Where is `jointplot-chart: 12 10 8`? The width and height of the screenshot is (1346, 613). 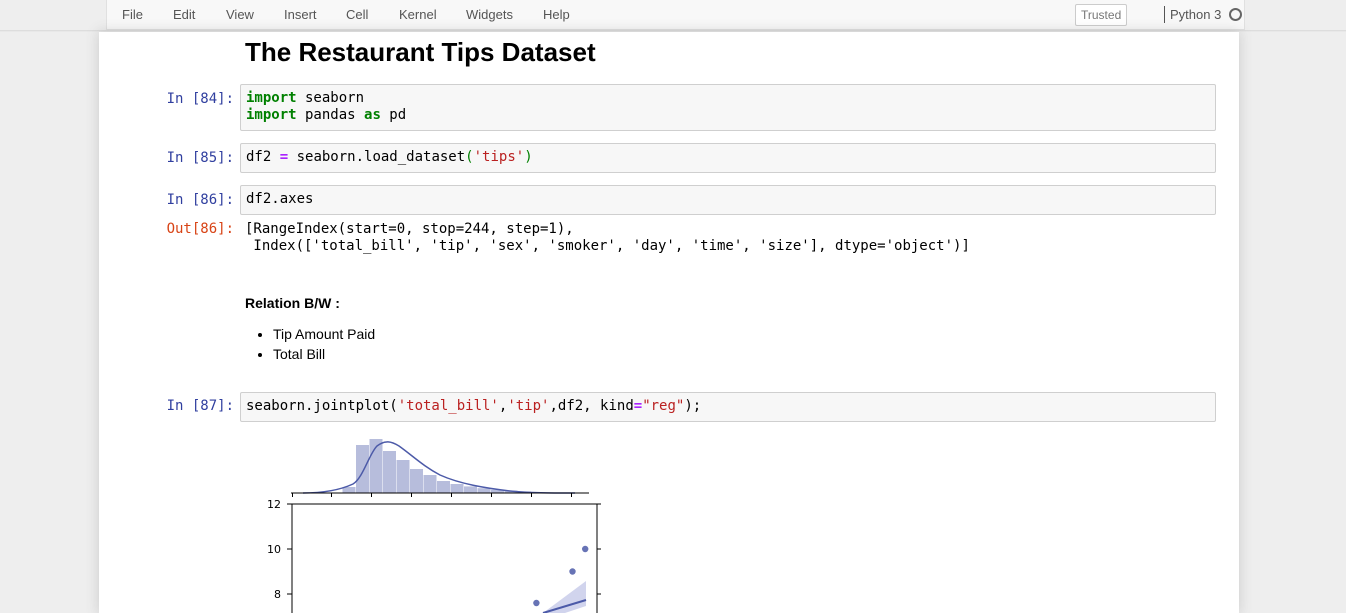 jointplot-chart: 12 10 8 is located at coordinates (434, 526).